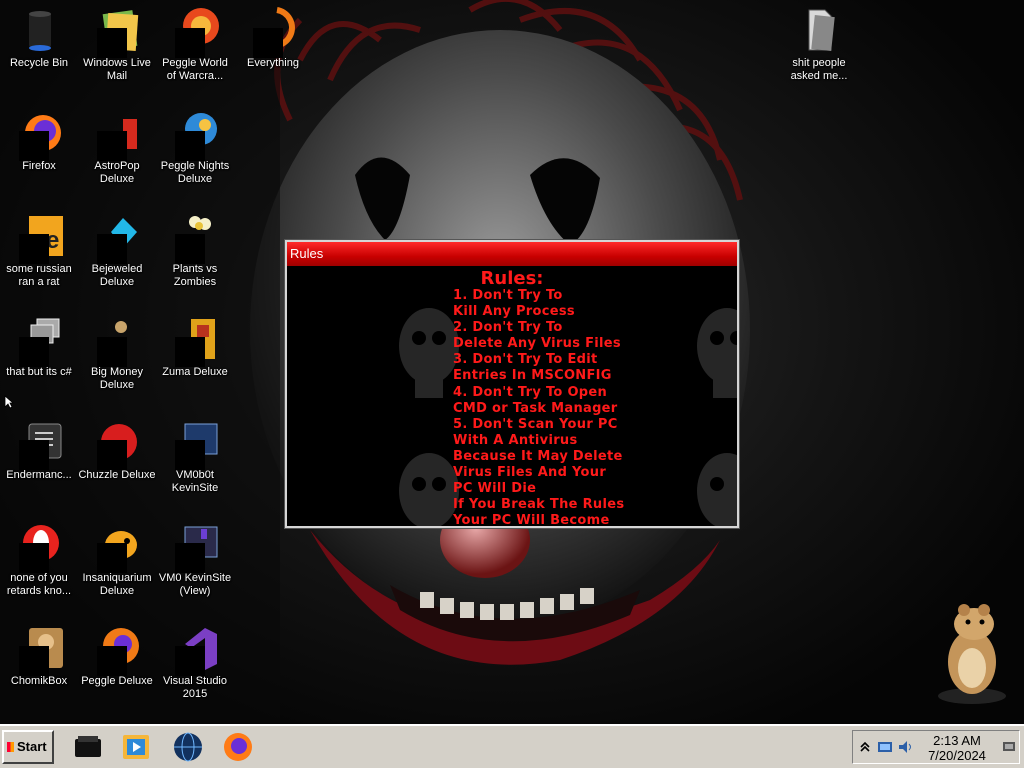  I want to click on rule-line: 5. Don't Scan Your PC, so click(535, 424).